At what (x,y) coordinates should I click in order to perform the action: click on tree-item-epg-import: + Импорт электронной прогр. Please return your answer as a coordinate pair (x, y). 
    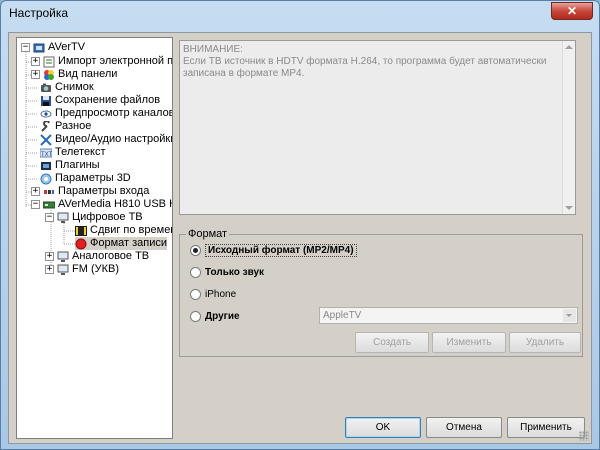
    Looking at the image, I should click on (102, 61).